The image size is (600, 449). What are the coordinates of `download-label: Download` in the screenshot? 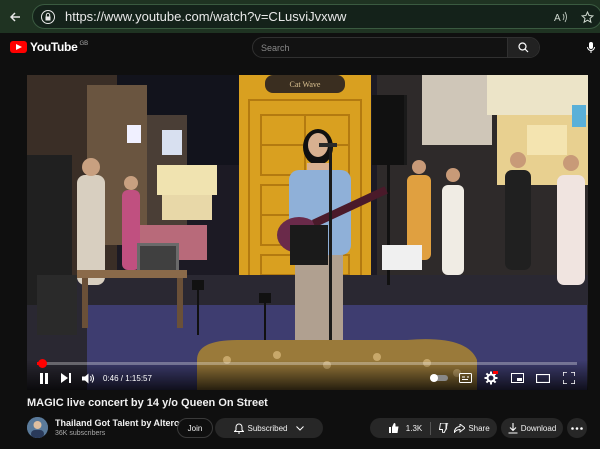 It's located at (538, 428).